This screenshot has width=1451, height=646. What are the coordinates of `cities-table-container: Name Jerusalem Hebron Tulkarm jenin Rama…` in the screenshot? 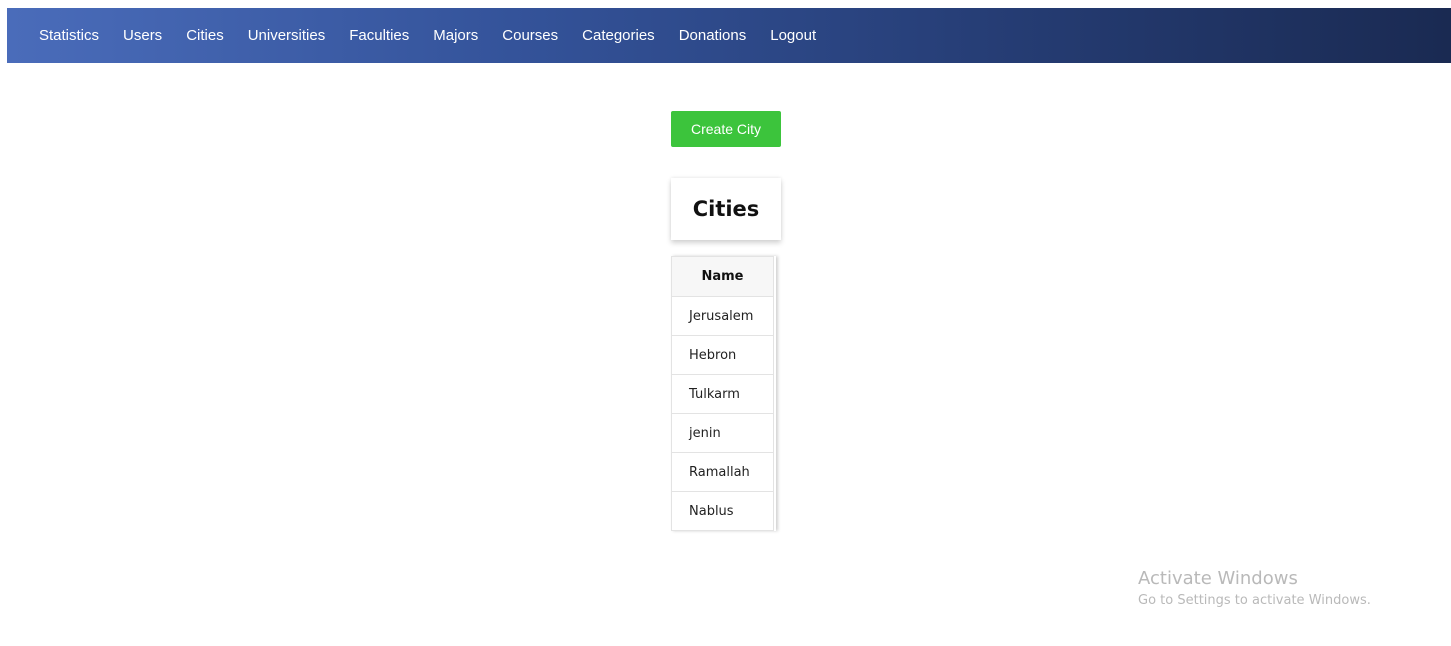 It's located at (723, 393).